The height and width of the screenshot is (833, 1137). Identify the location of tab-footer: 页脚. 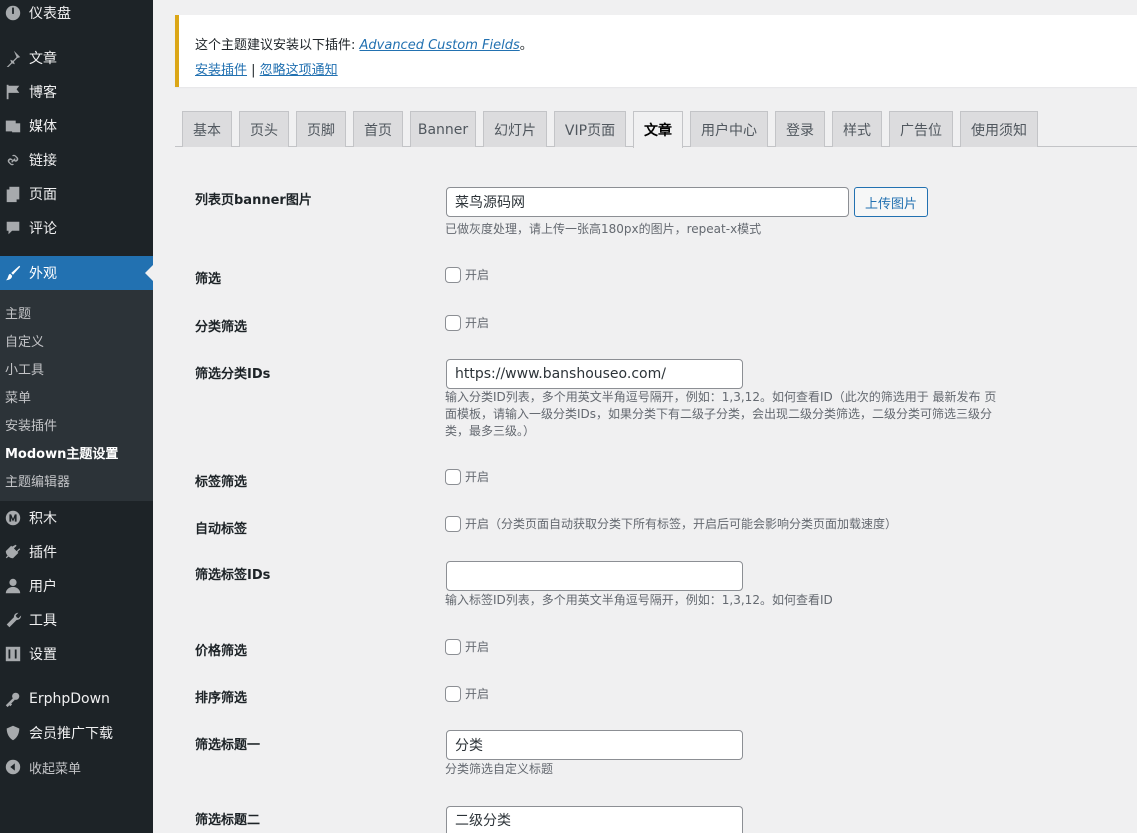
(321, 129).